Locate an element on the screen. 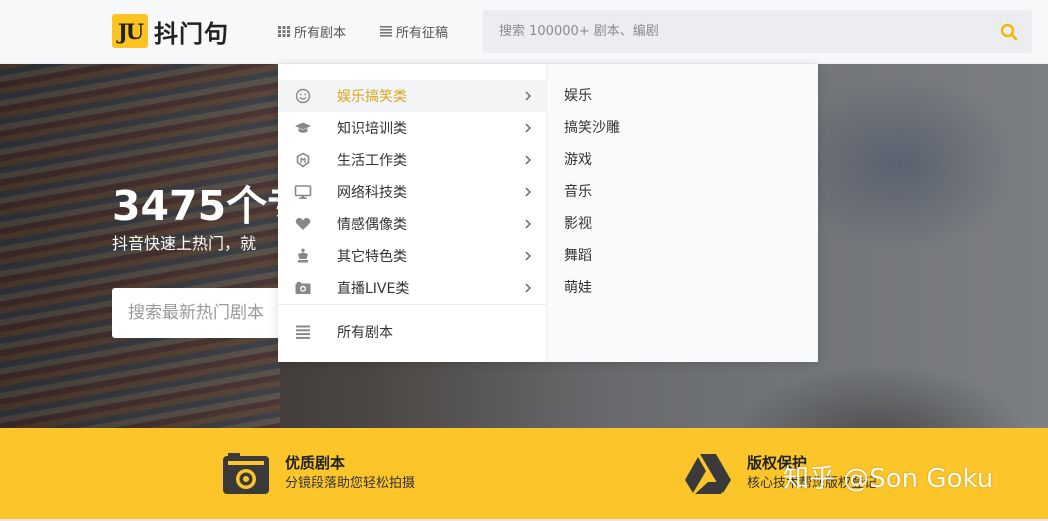 The image size is (1048, 521). category-item-knowledge: 知识培训类 is located at coordinates (412, 128).